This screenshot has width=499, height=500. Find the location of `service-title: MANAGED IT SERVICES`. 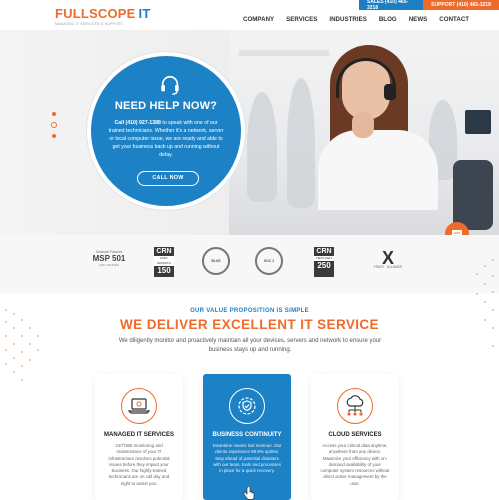

service-title: MANAGED IT SERVICES is located at coordinates (139, 435).